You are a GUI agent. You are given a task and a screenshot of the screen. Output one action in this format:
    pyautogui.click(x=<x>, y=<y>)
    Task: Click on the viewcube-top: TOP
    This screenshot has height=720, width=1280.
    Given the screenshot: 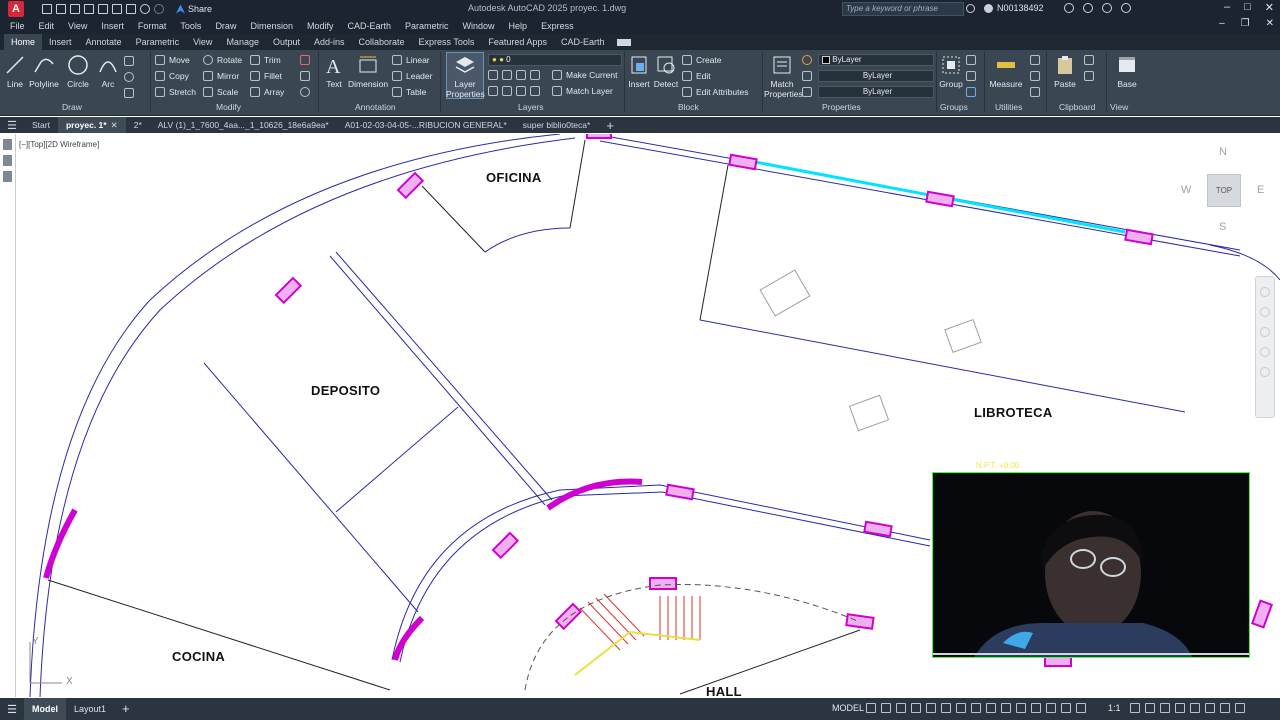 What is the action you would take?
    pyautogui.click(x=1224, y=190)
    